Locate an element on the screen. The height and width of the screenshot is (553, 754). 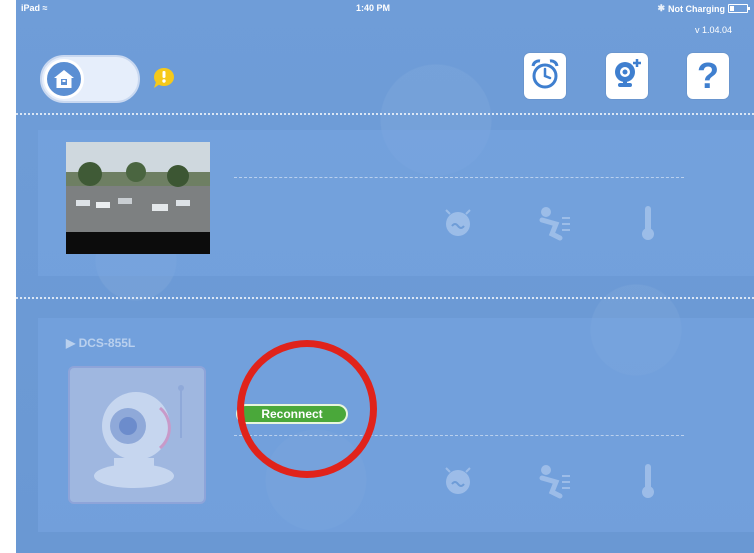
alarm-clock-button is located at coordinates (545, 76).